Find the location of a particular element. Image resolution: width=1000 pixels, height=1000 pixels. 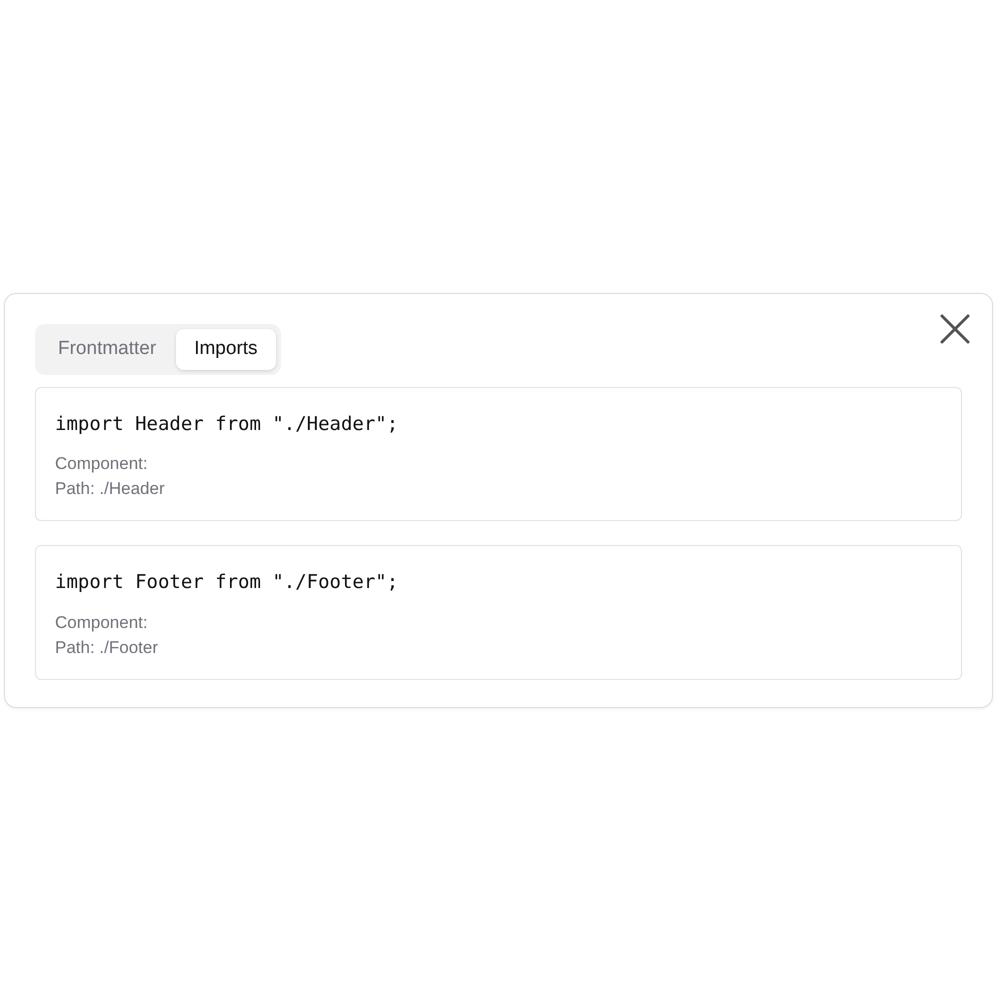

import-statement: import Header from "./Header"; is located at coordinates (227, 424).